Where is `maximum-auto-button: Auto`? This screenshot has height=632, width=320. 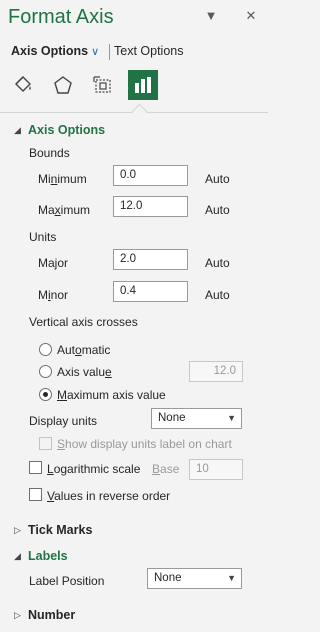
maximum-auto-button: Auto is located at coordinates (217, 210).